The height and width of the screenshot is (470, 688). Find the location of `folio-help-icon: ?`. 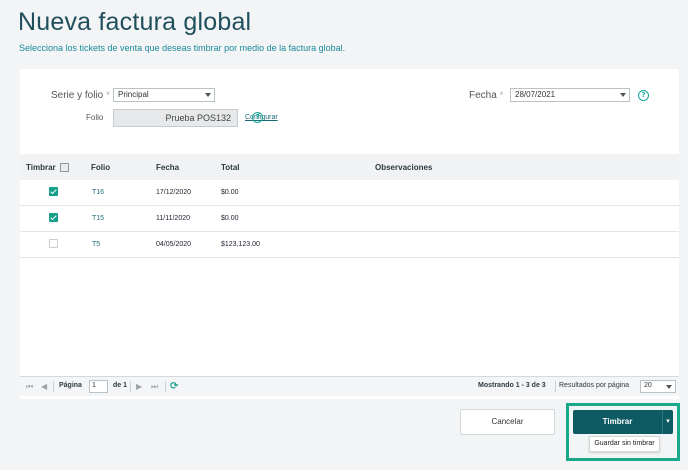

folio-help-icon: ? is located at coordinates (257, 117).